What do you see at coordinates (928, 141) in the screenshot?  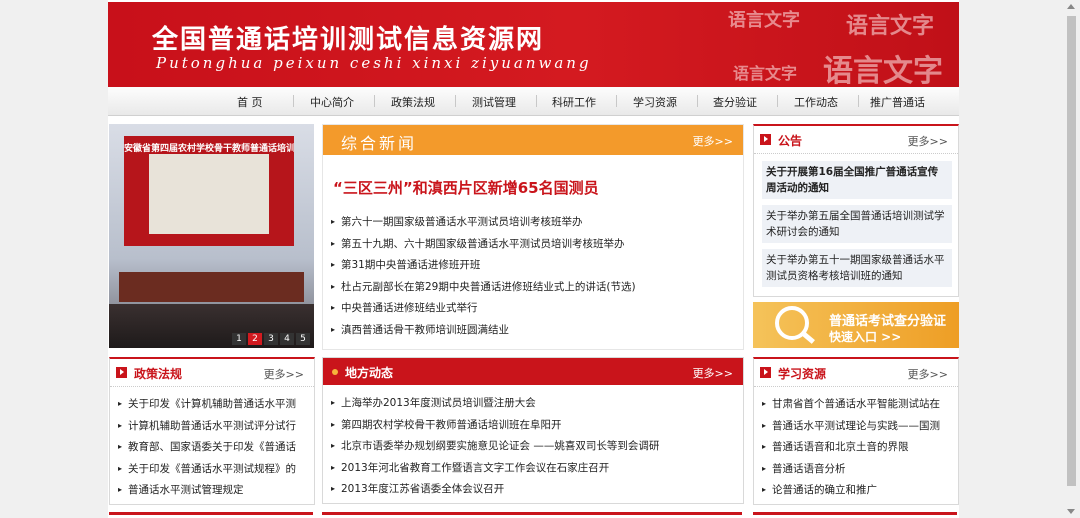 I see `notice-more-link: 更多>>` at bounding box center [928, 141].